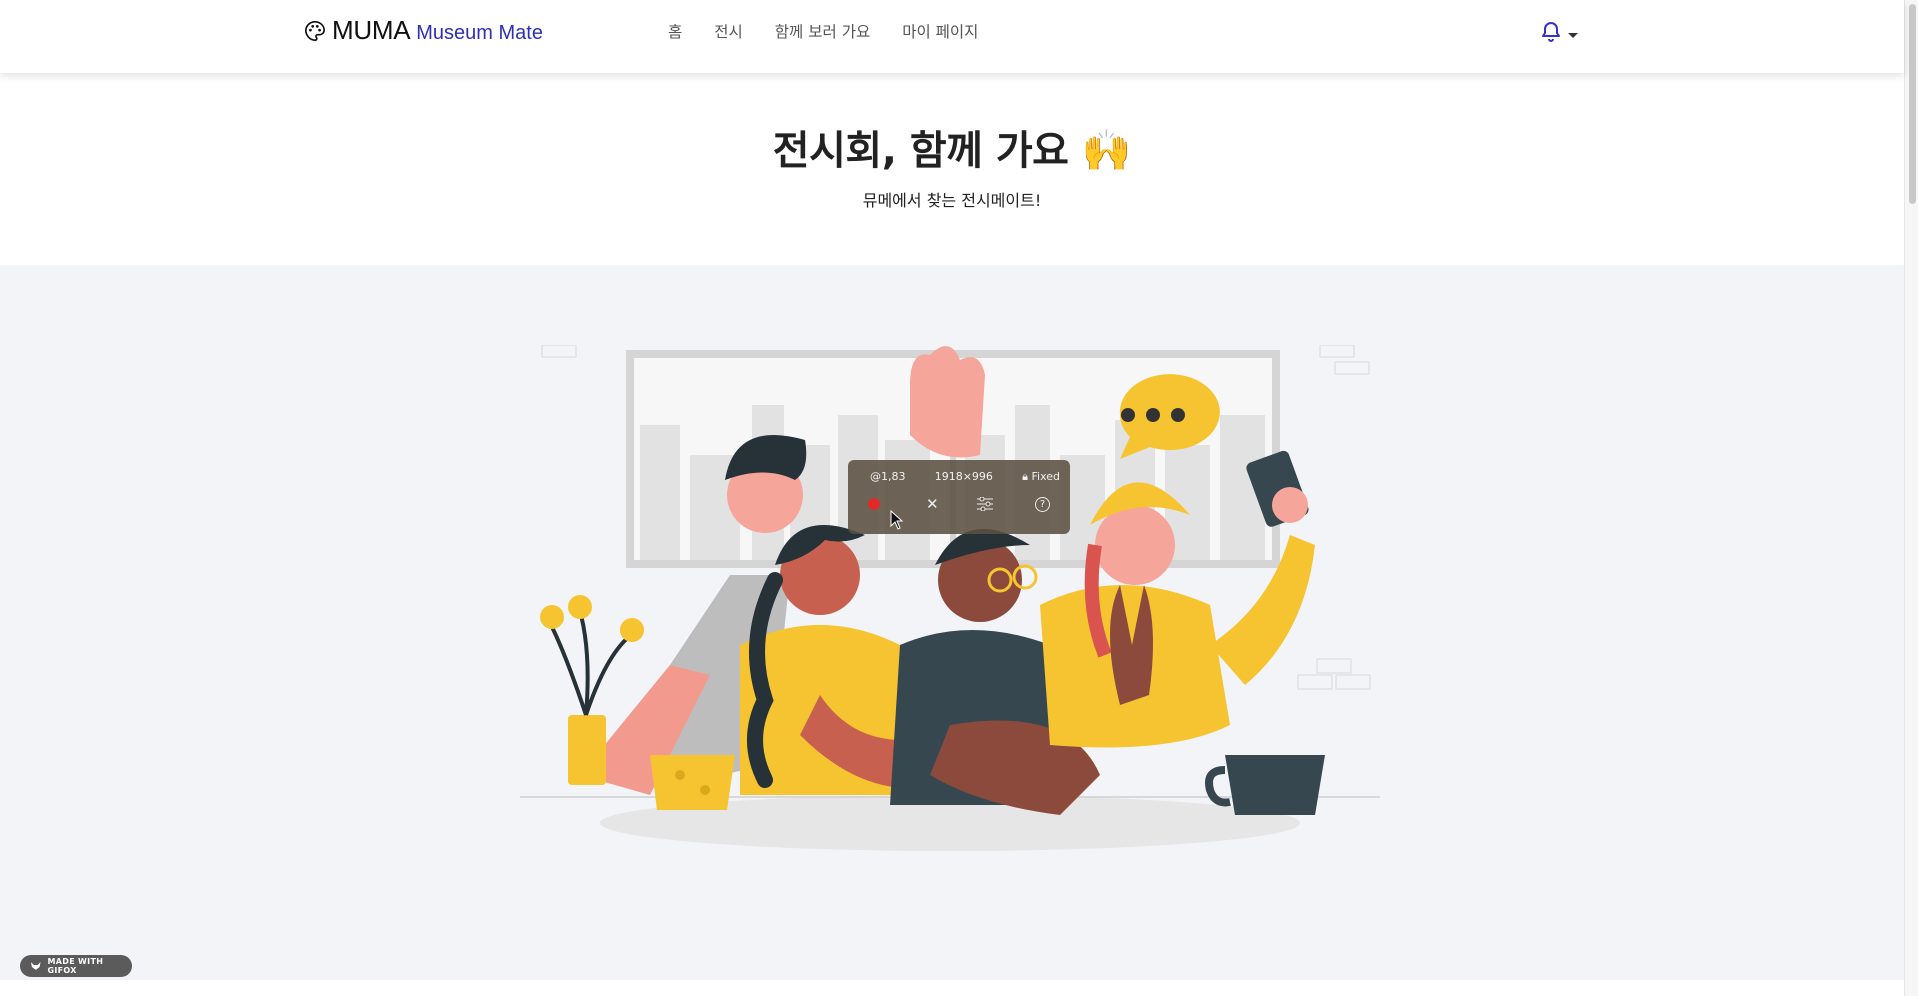 The width and height of the screenshot is (1918, 996). I want to click on bell-icon, so click(1551, 32).